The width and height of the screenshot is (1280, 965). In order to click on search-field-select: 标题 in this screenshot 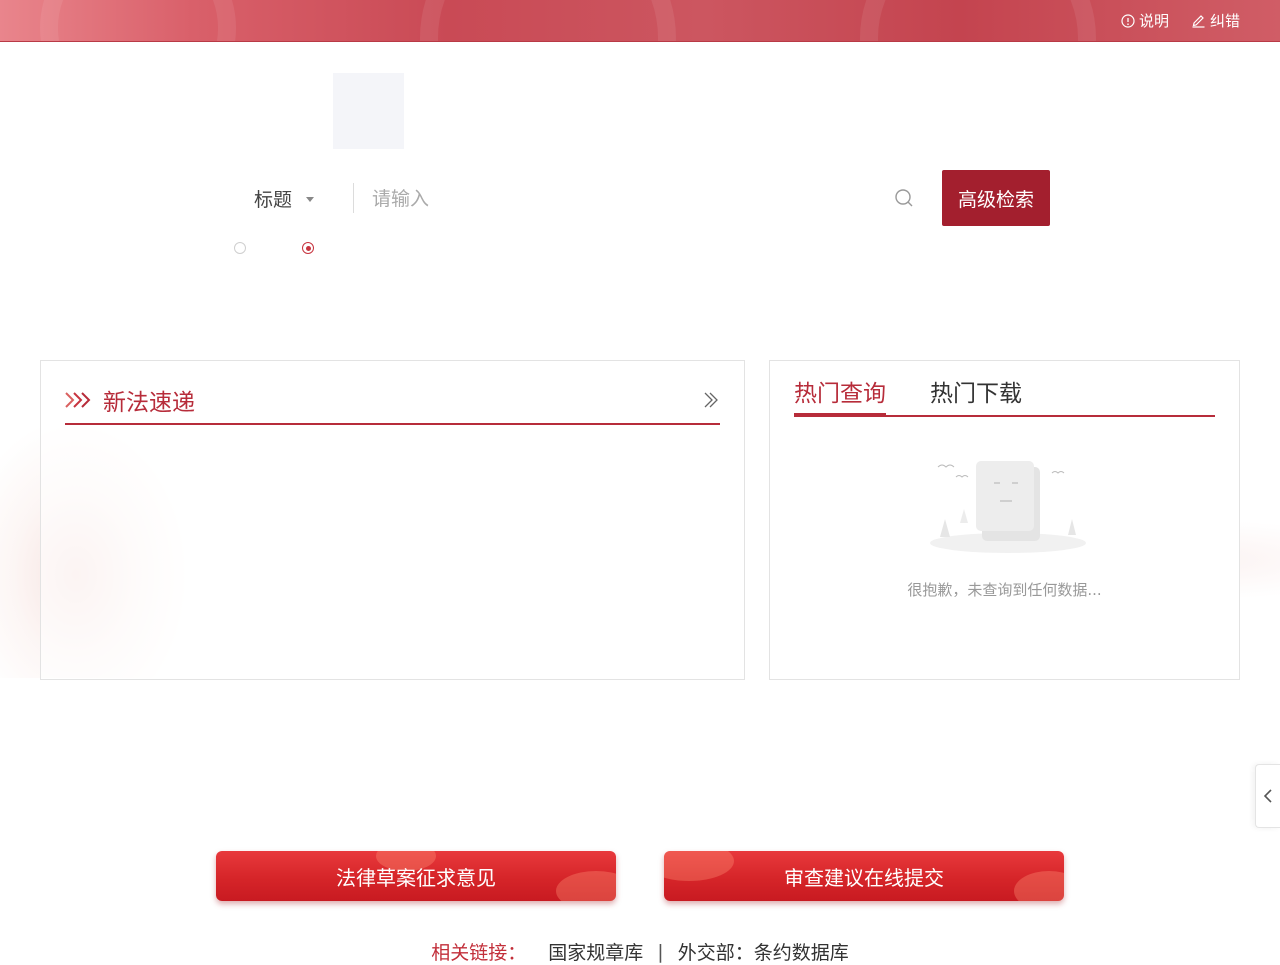, I will do `click(284, 198)`.